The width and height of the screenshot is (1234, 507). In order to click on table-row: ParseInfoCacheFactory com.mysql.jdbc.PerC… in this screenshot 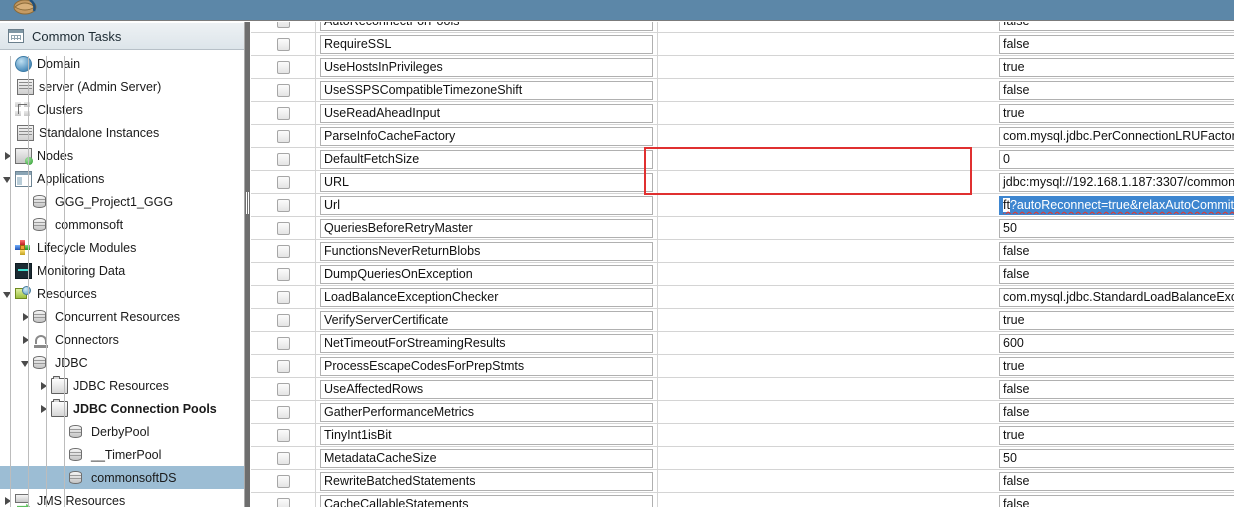, I will do `click(742, 136)`.